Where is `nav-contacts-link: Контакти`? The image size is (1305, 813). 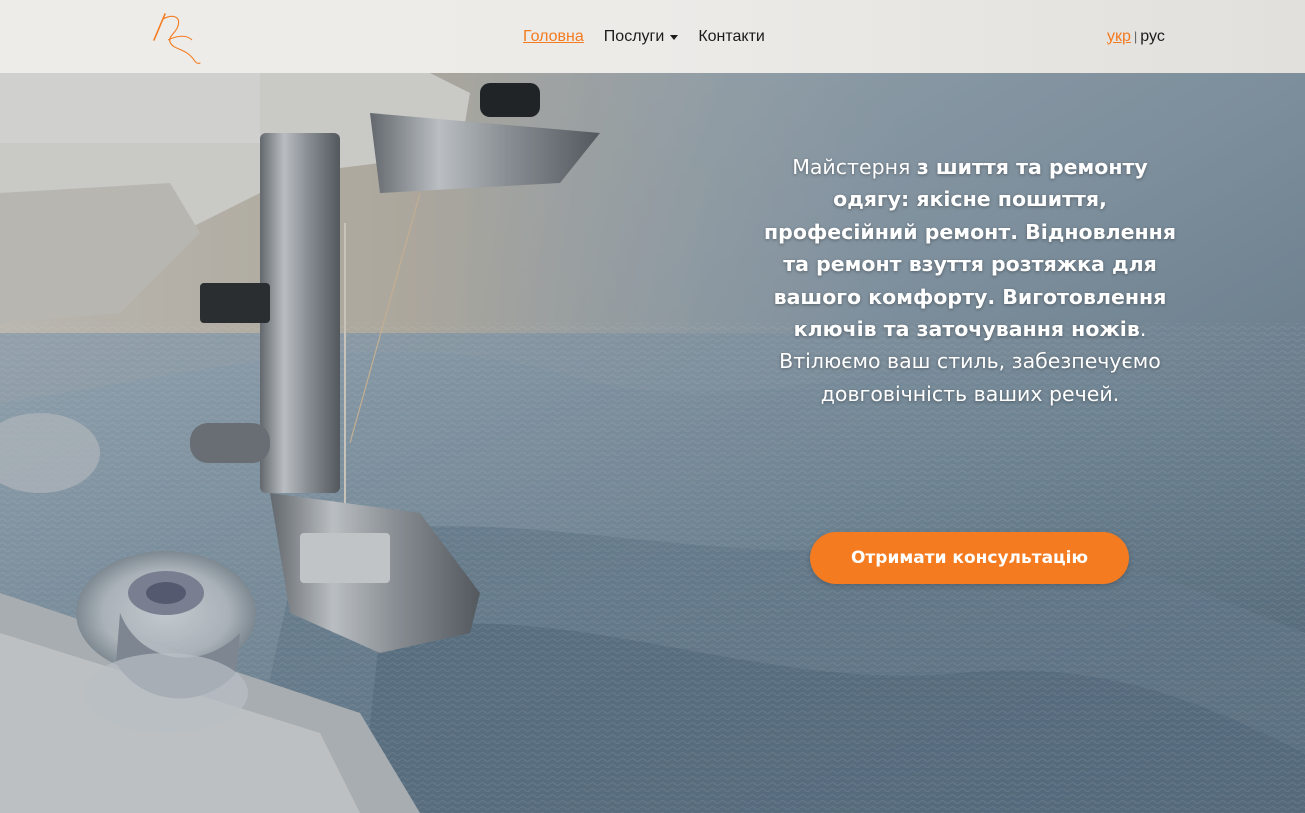 nav-contacts-link: Контакти is located at coordinates (731, 37).